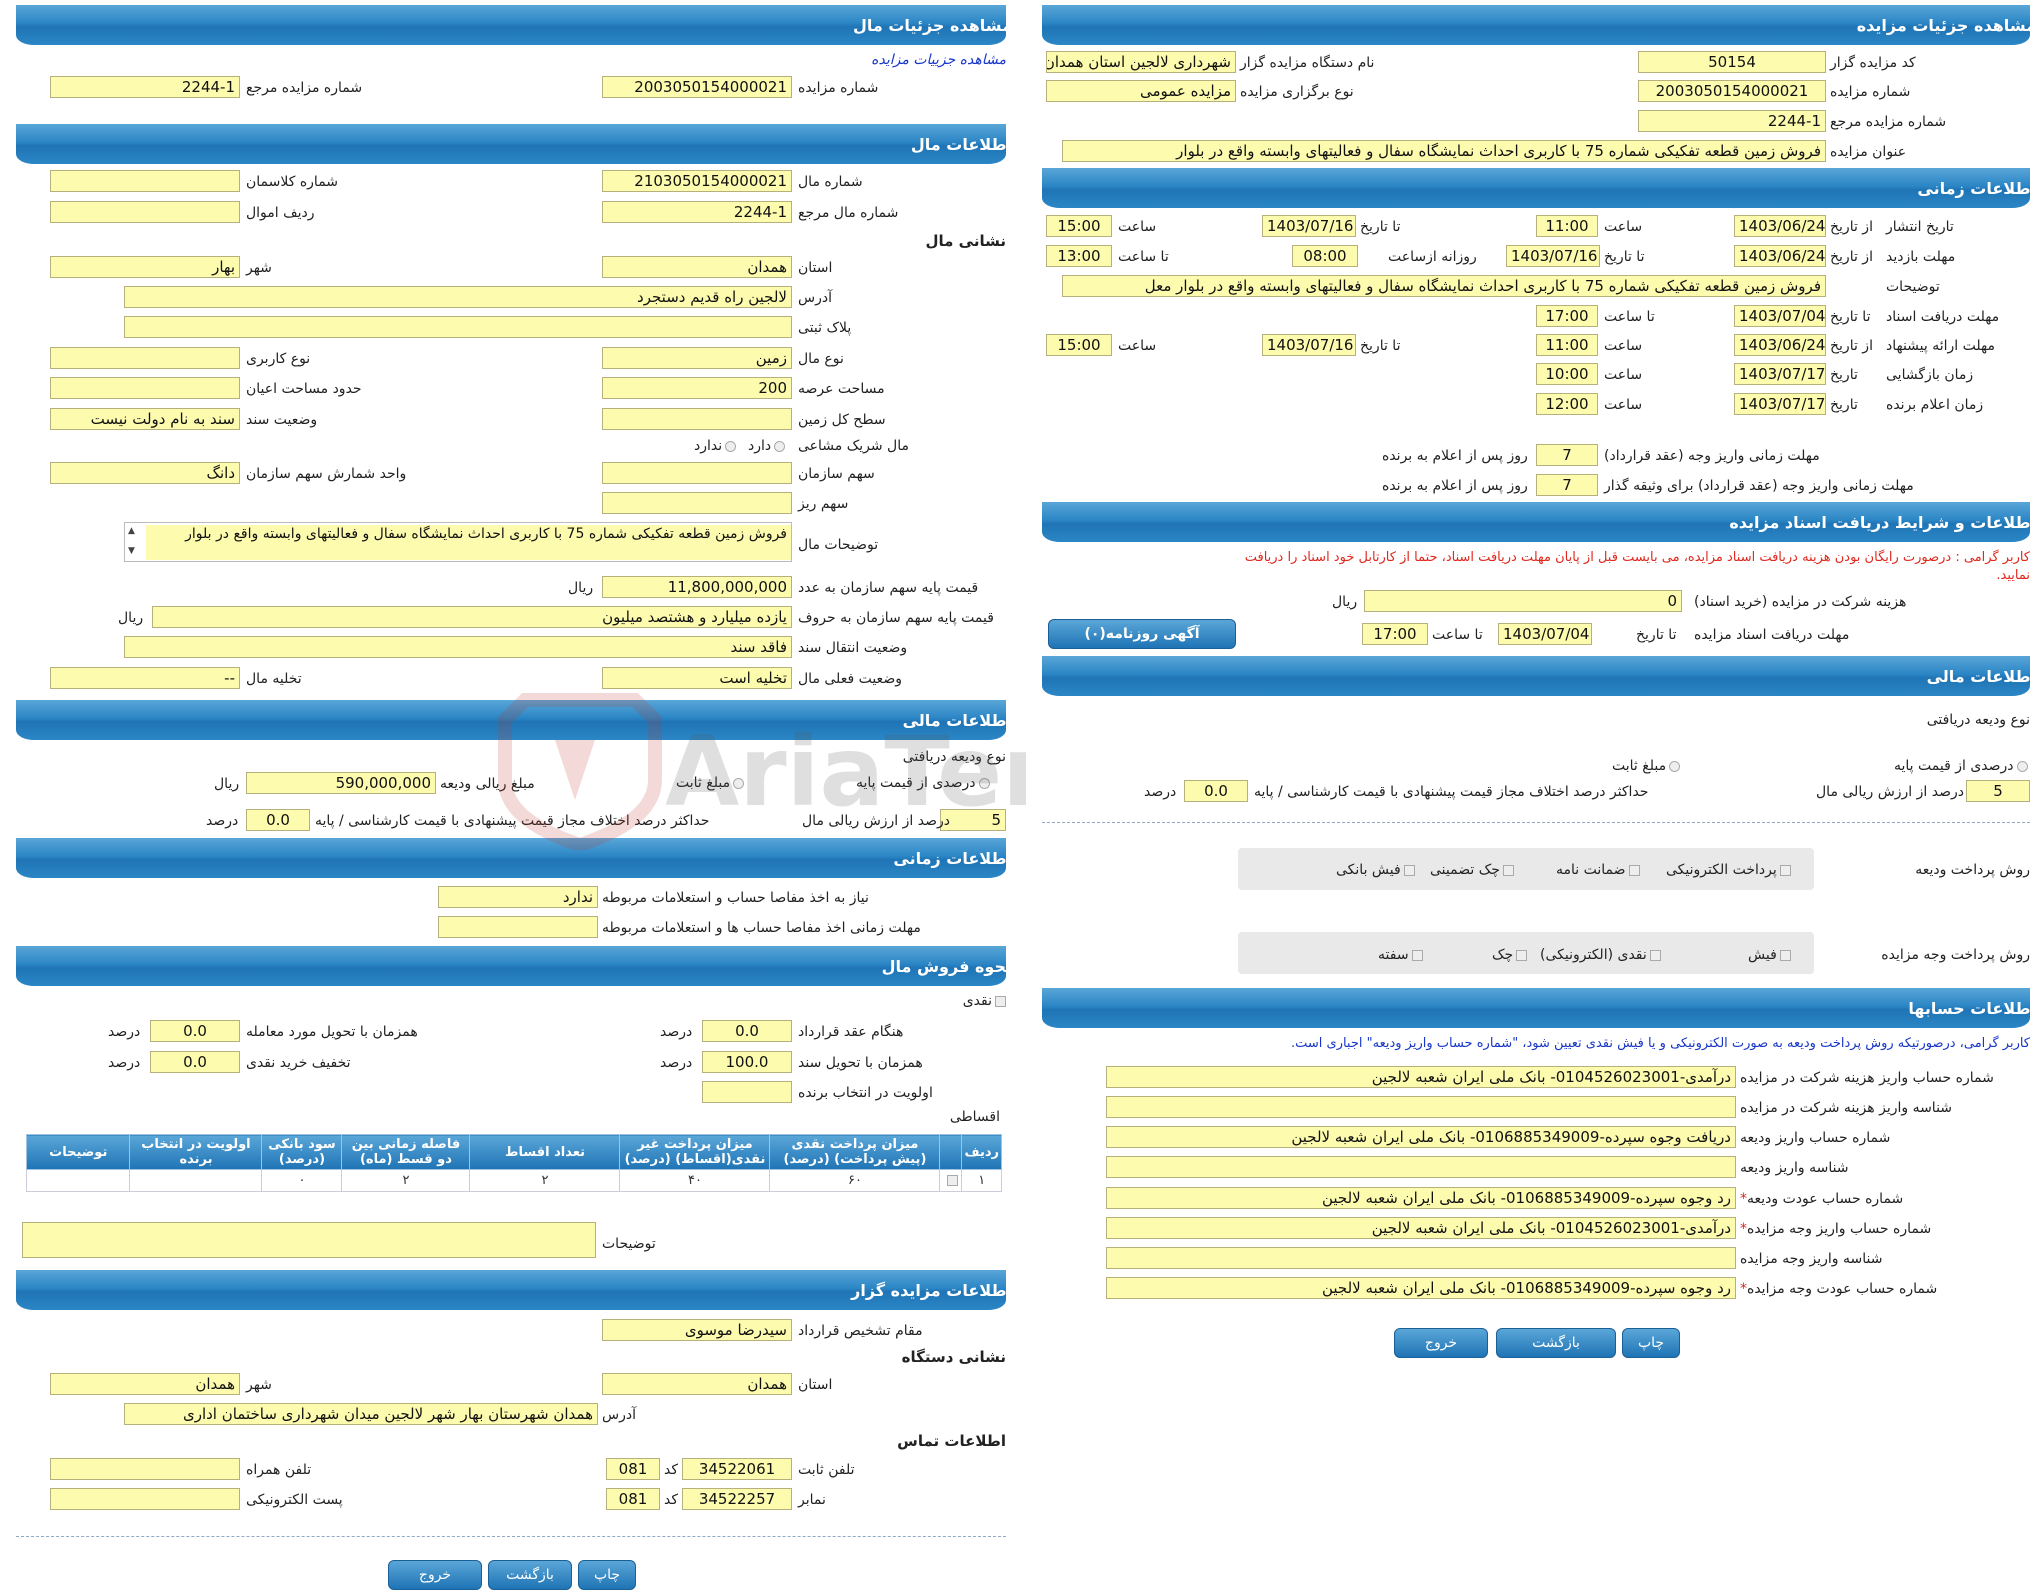 Image resolution: width=2030 pixels, height=1593 pixels. What do you see at coordinates (984, 1001) in the screenshot?
I see `cash-checkbox: نقدی` at bounding box center [984, 1001].